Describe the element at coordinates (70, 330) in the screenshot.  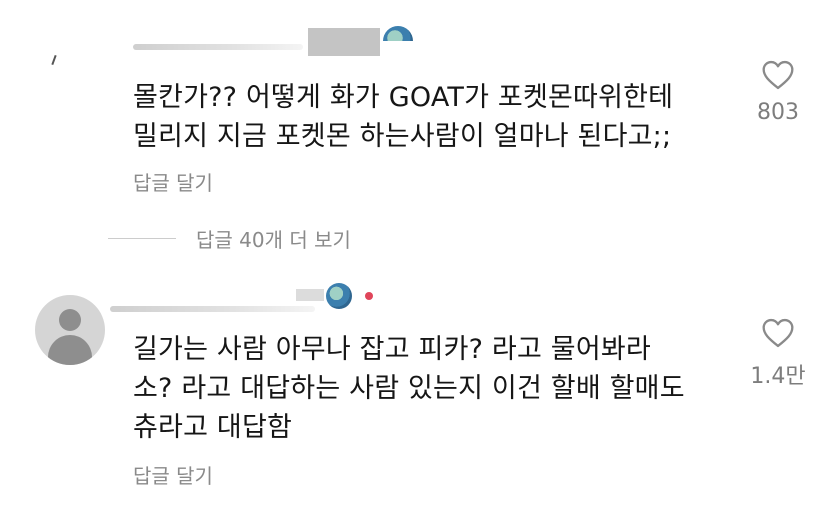
I see `default-user-avatar-icon` at that location.